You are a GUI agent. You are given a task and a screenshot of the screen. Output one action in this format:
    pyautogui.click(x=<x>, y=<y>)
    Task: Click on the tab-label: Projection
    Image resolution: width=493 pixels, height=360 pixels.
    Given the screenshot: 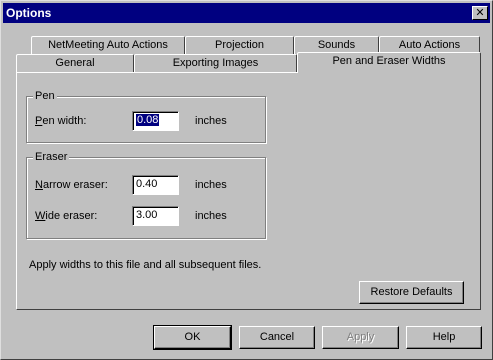 What is the action you would take?
    pyautogui.click(x=239, y=45)
    